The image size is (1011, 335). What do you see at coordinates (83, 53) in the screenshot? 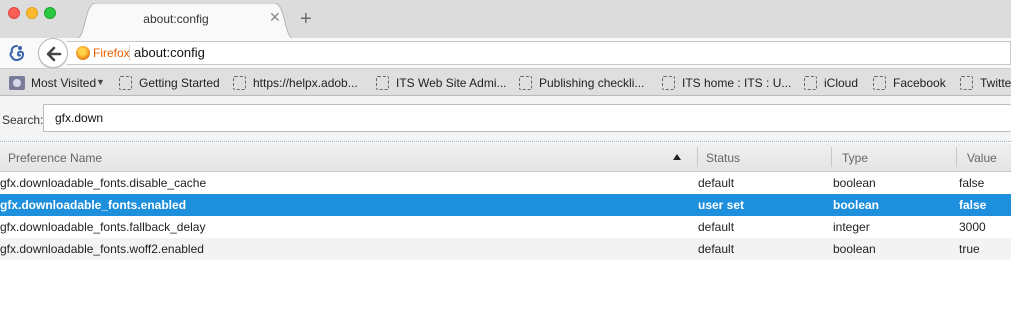
I see `firefox-icon` at bounding box center [83, 53].